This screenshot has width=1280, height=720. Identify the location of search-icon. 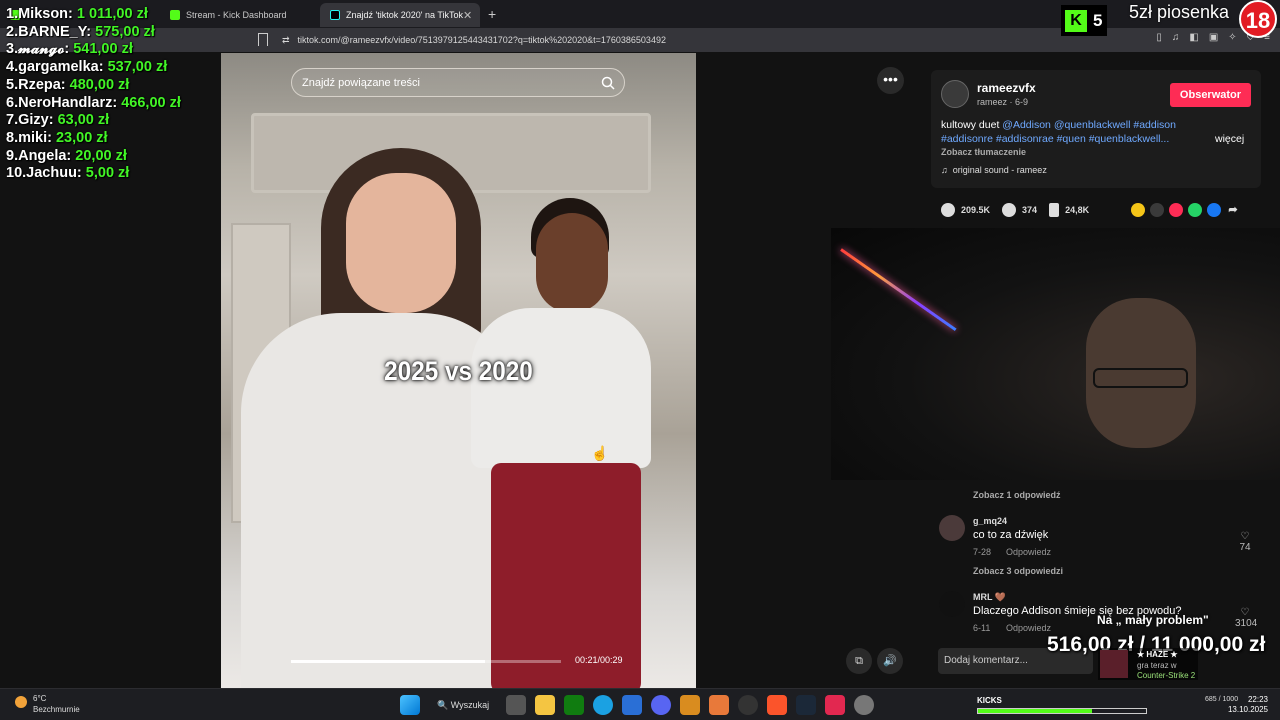
(608, 83).